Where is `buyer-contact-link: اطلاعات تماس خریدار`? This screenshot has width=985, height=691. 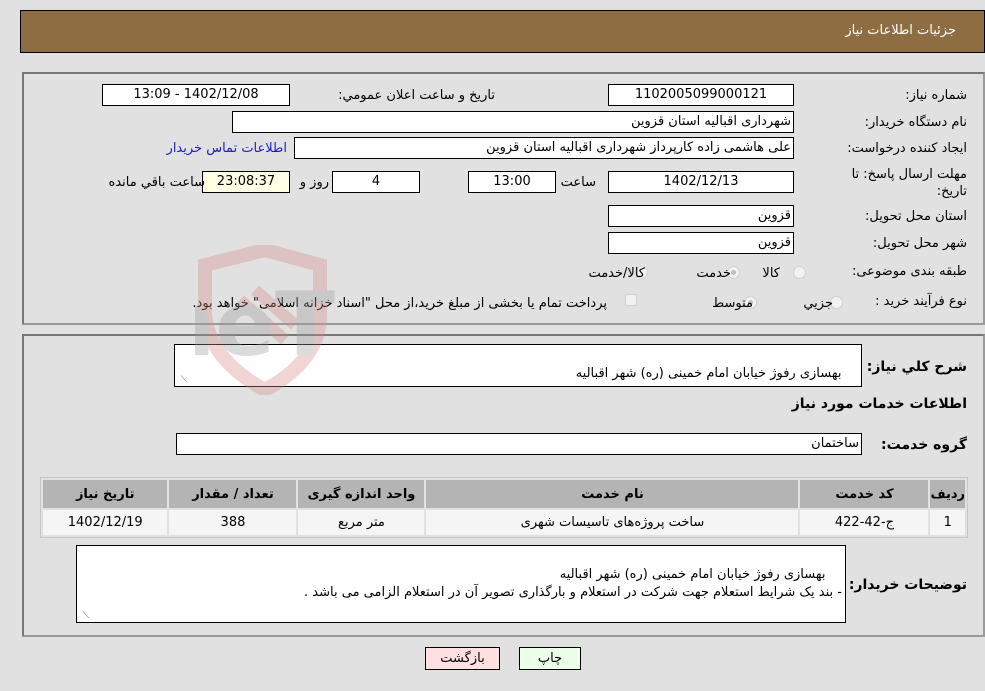 buyer-contact-link: اطلاعات تماس خریدار is located at coordinates (227, 148).